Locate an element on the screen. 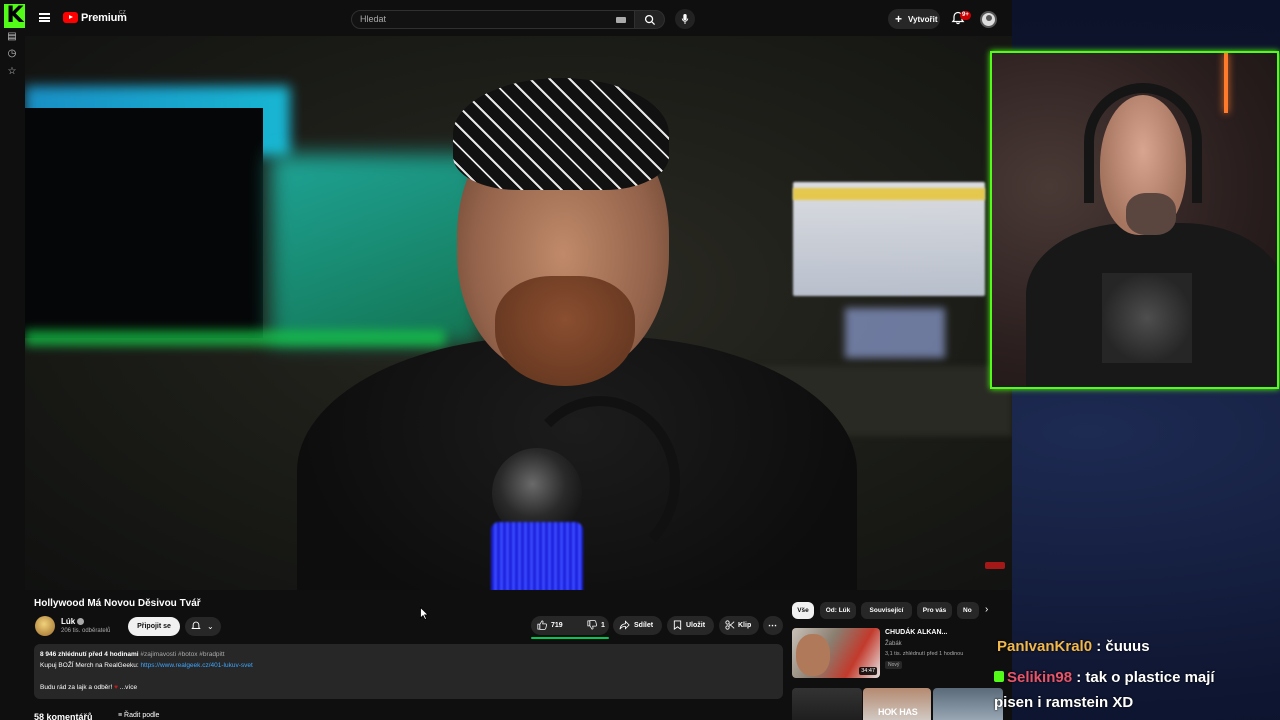 The width and height of the screenshot is (1280, 720). show-more-link: ...více is located at coordinates (128, 687).